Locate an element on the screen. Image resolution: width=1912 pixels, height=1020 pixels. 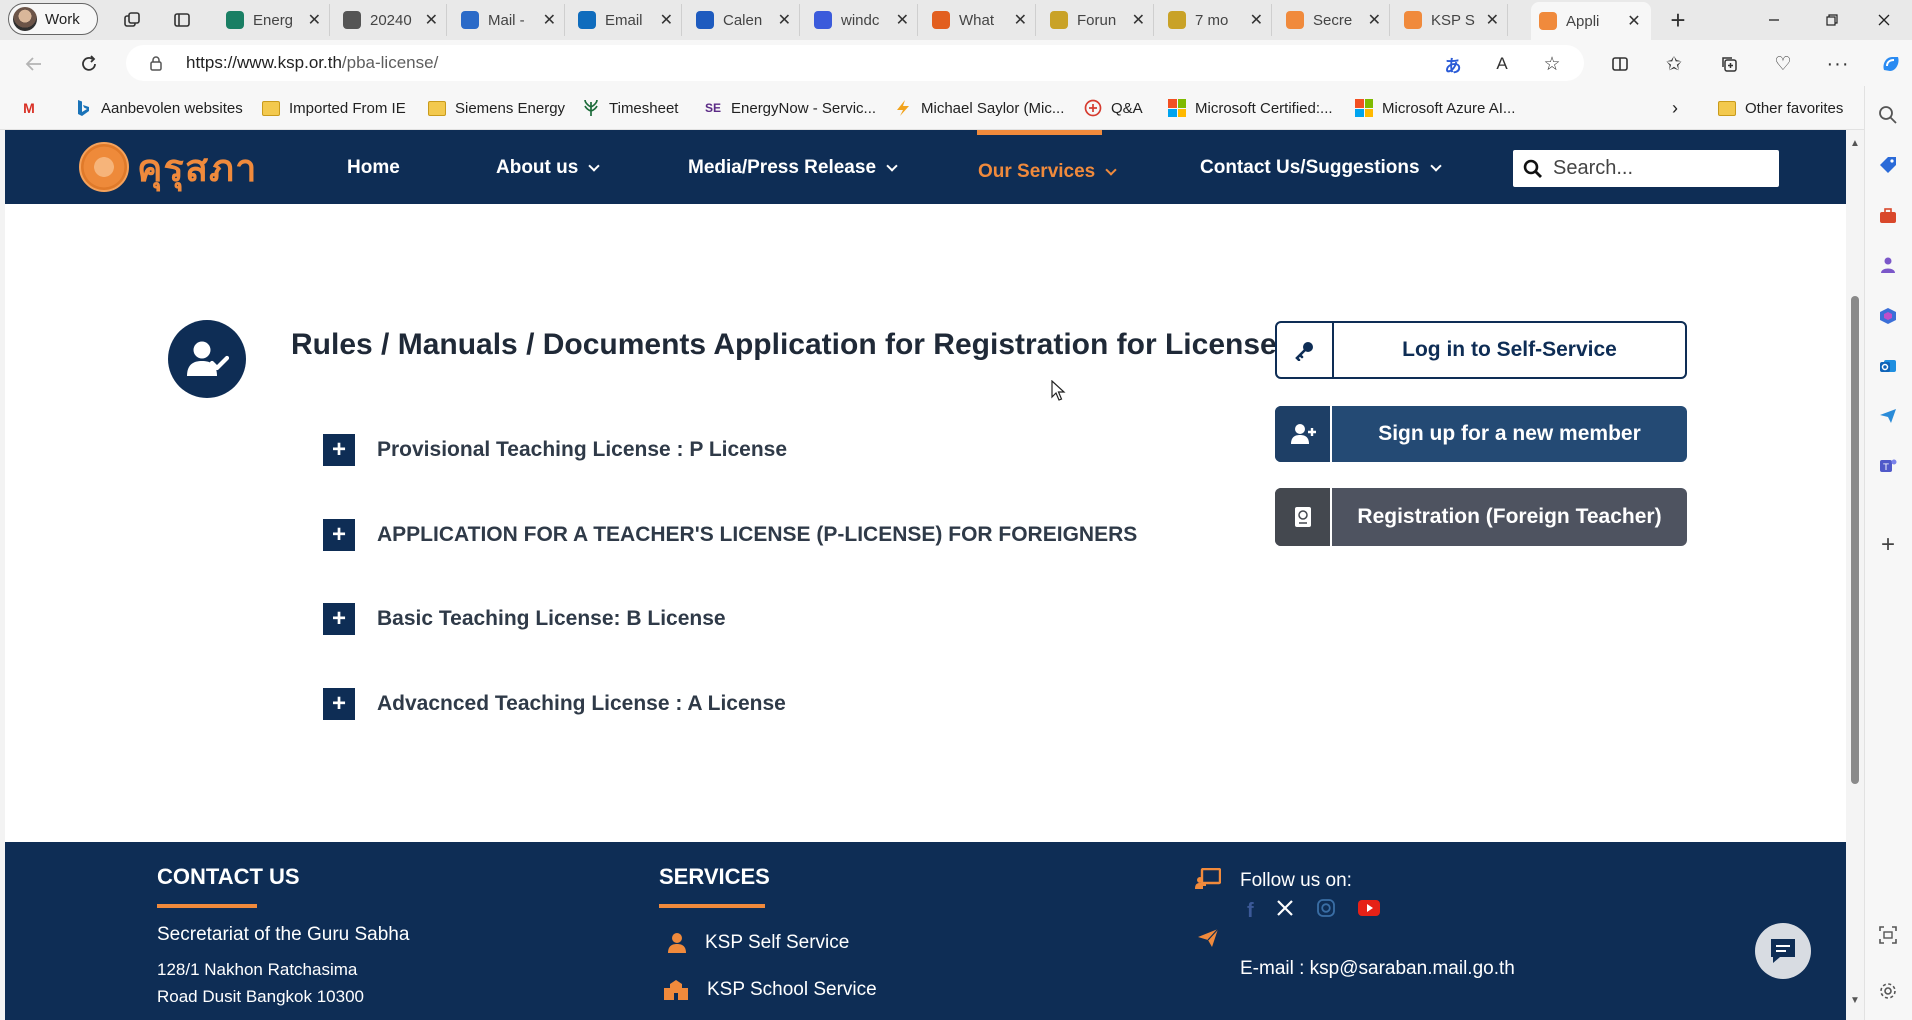
scrollbar-thumb is located at coordinates (1855, 540).